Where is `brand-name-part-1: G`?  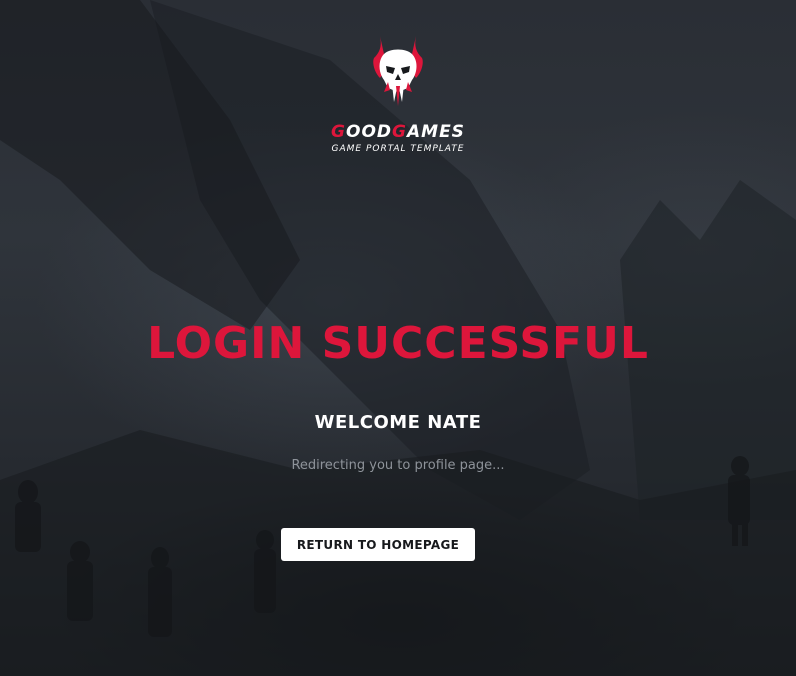 brand-name-part-1: G is located at coordinates (339, 132).